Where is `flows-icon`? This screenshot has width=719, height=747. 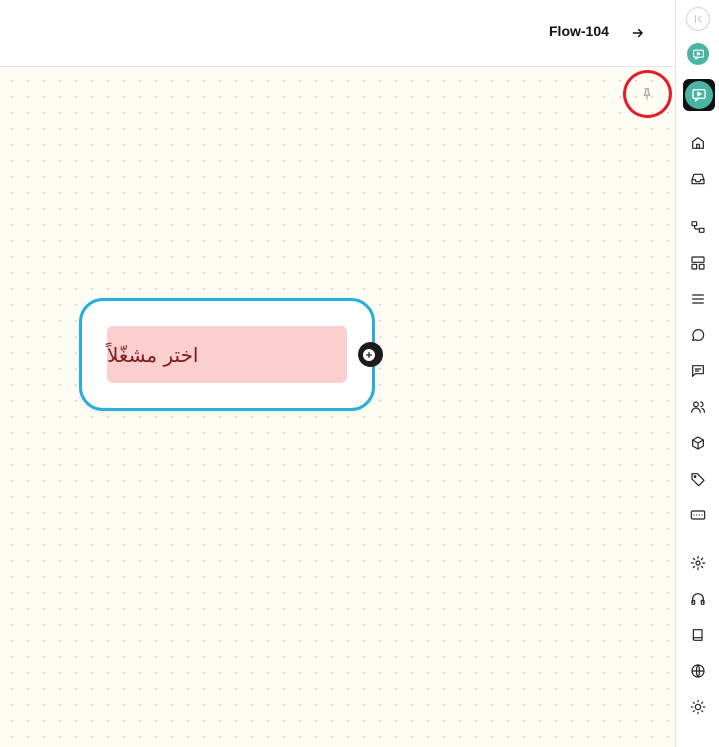
flows-icon is located at coordinates (698, 227).